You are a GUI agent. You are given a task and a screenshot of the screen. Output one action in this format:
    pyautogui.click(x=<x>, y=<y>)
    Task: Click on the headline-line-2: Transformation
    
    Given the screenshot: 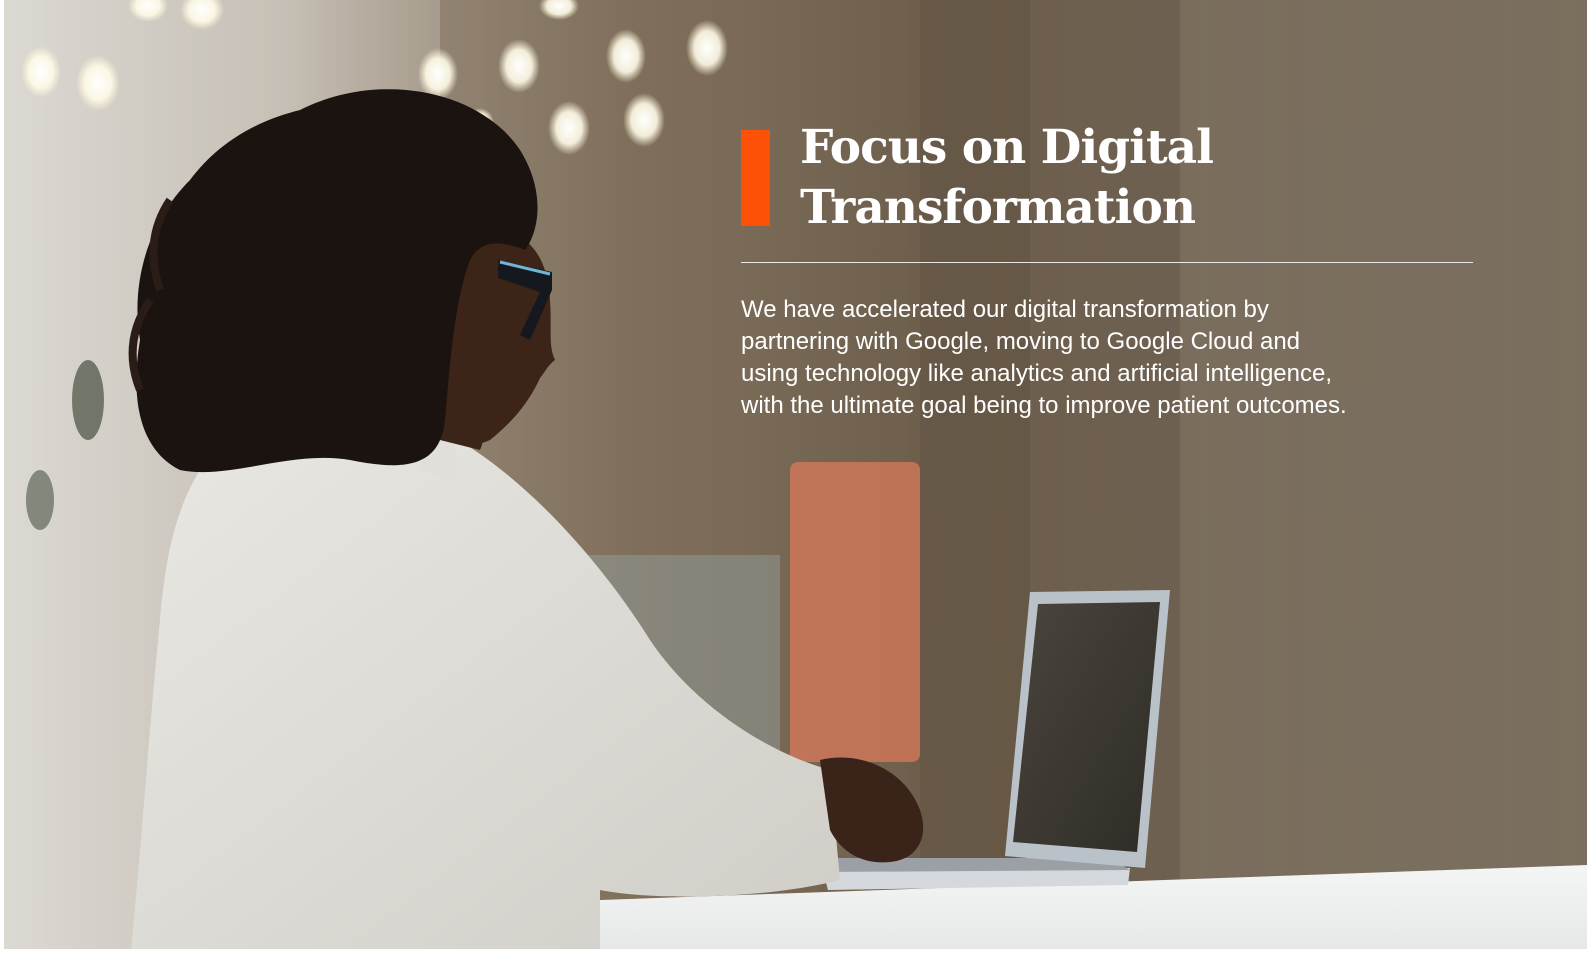 What is the action you would take?
    pyautogui.click(x=998, y=207)
    